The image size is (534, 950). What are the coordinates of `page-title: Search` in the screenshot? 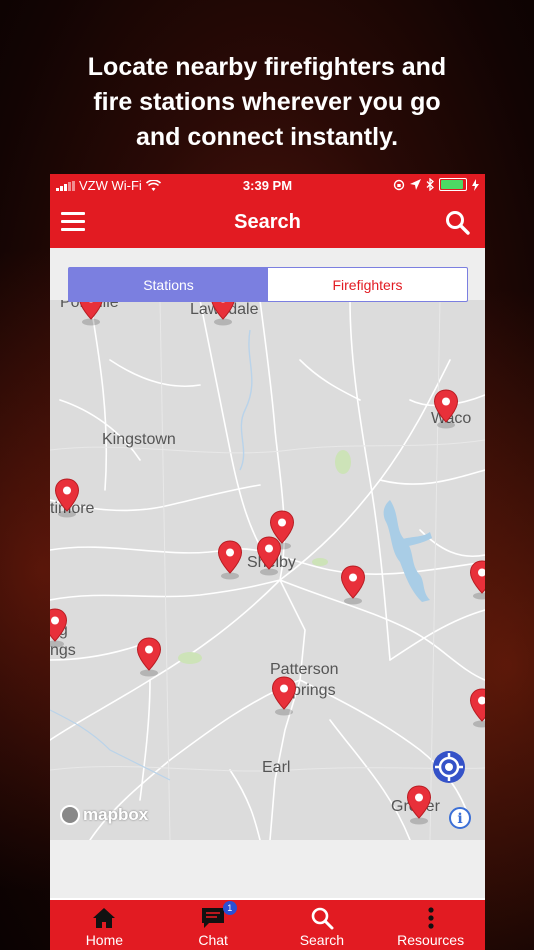 It's located at (267, 222).